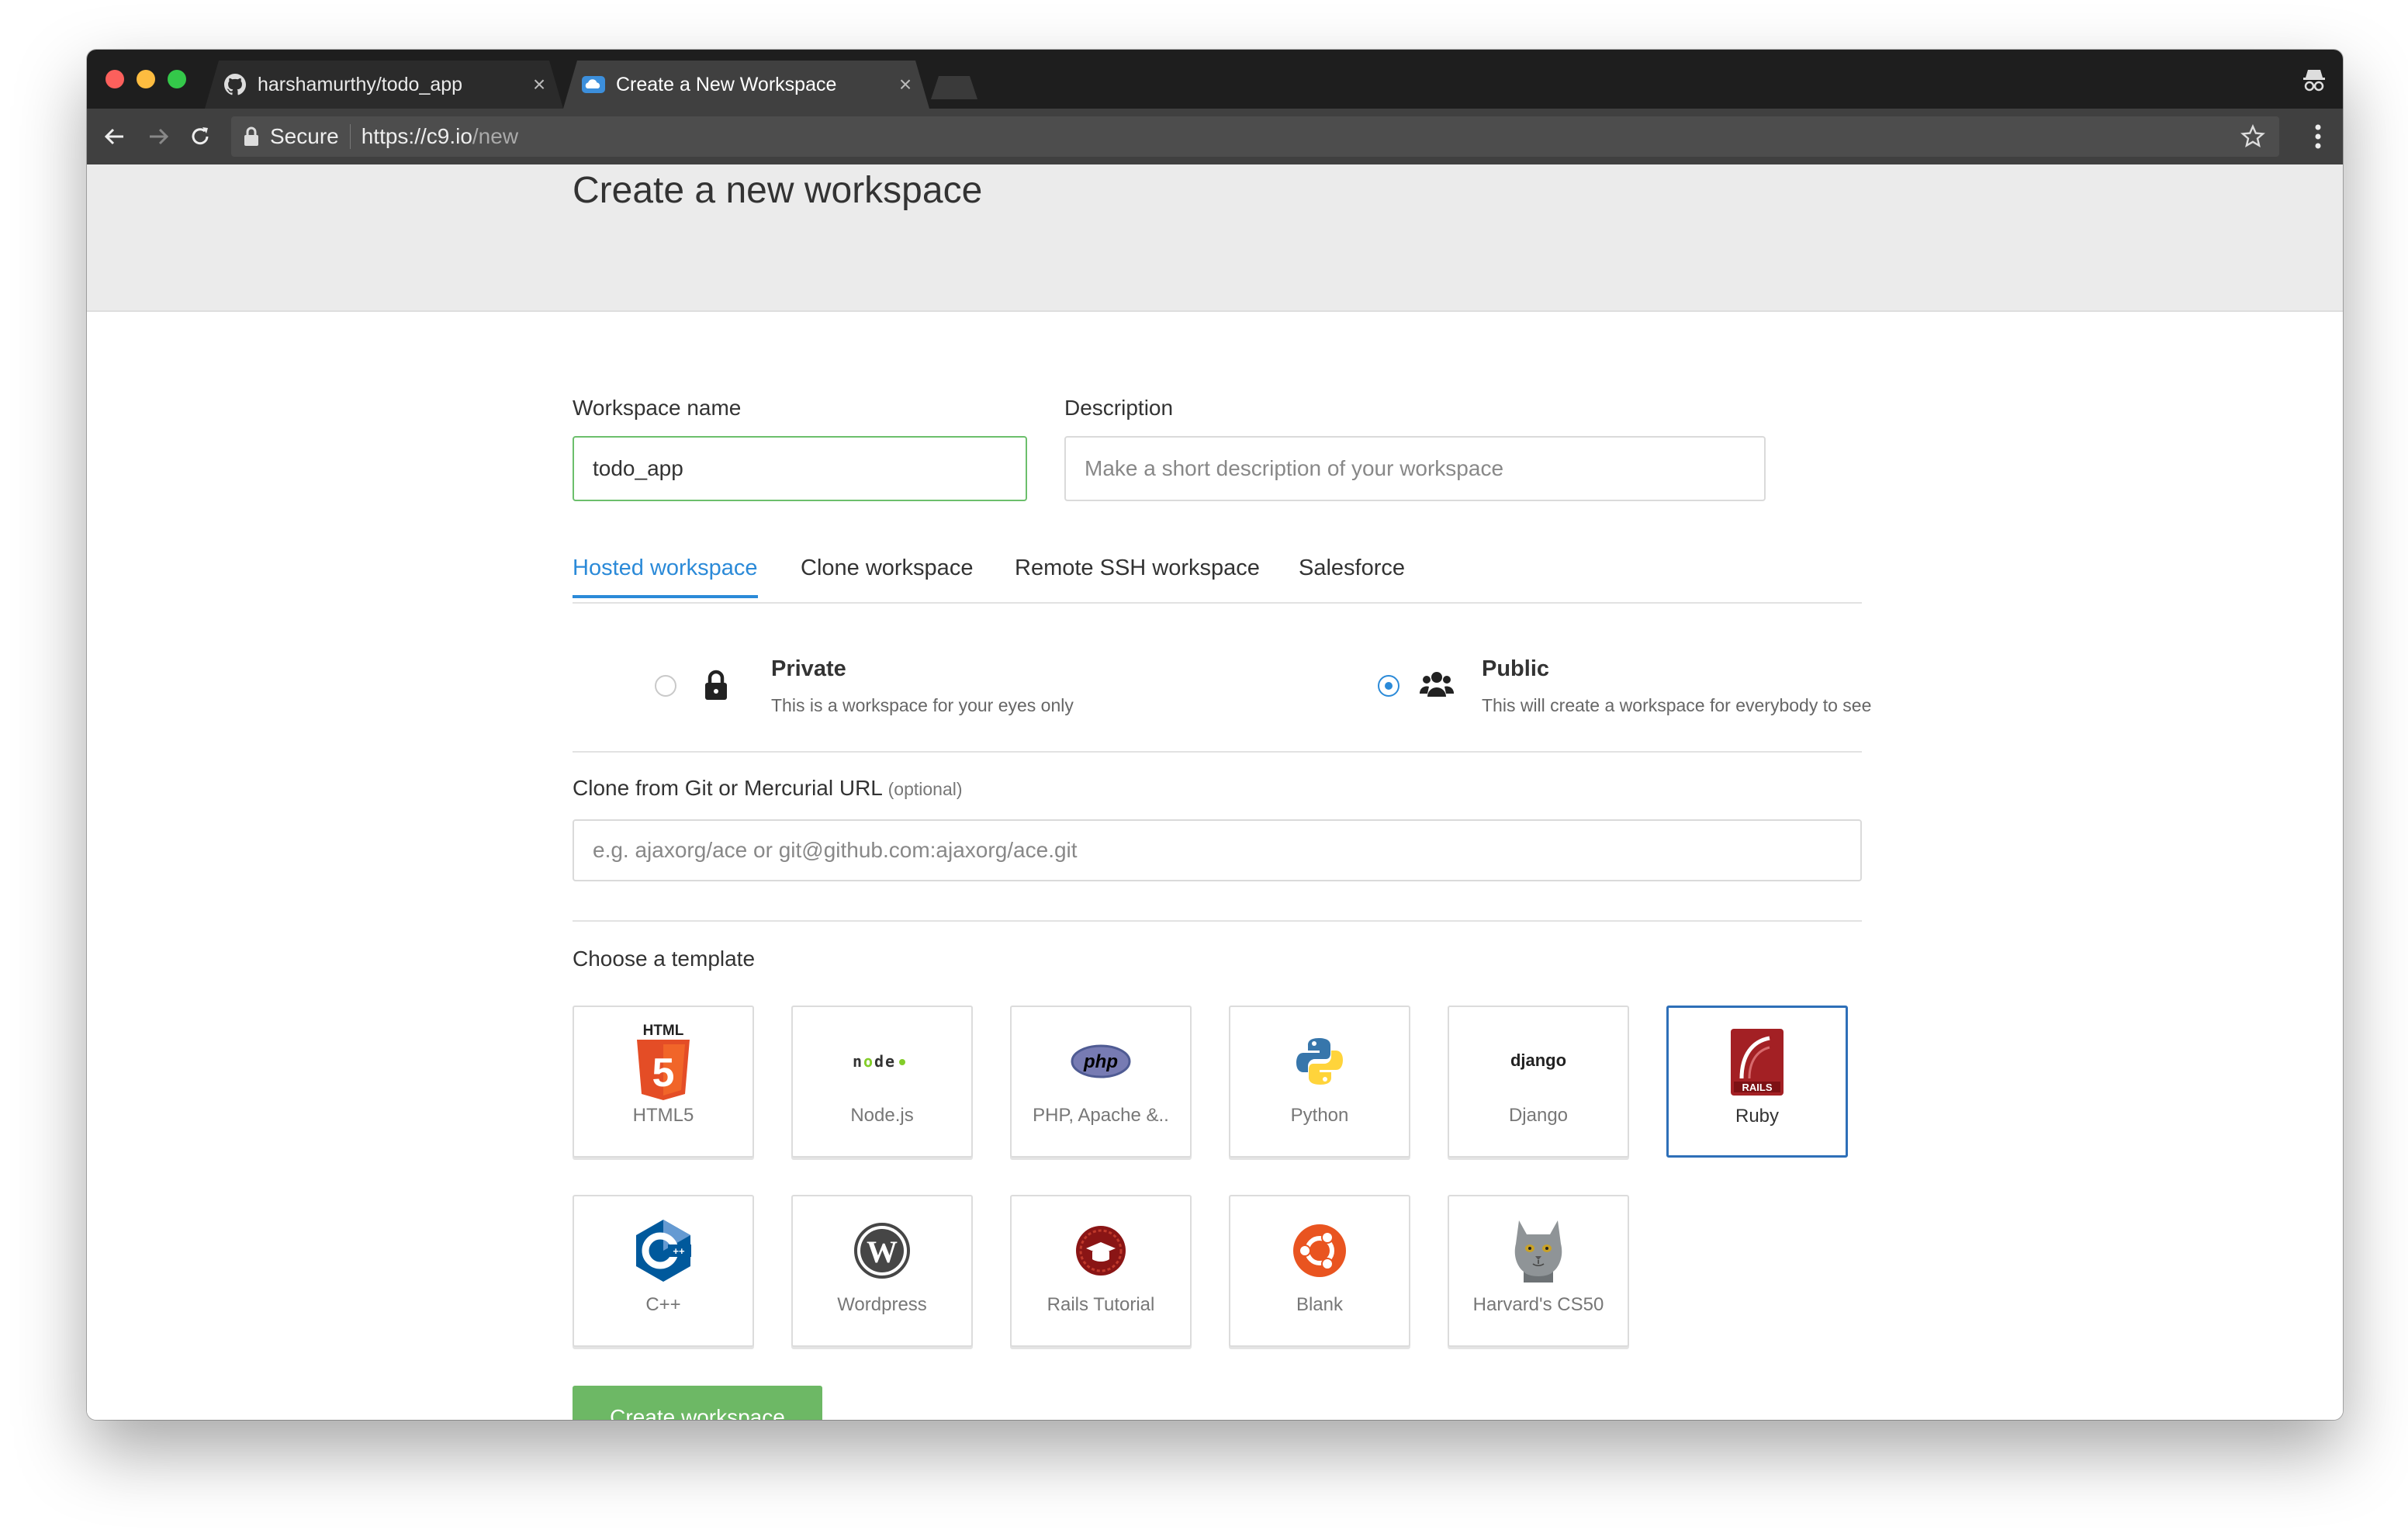 The height and width of the screenshot is (1530, 2408). I want to click on workspace-name-label: Workspace name, so click(657, 408).